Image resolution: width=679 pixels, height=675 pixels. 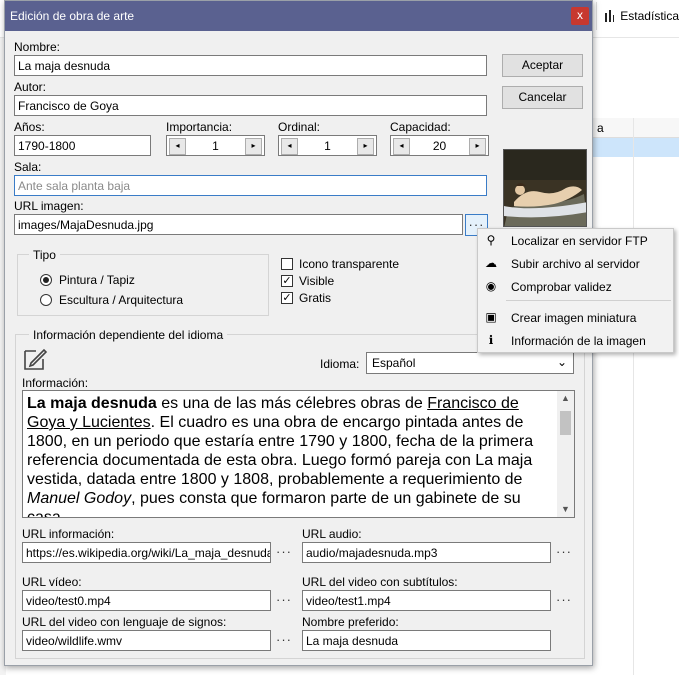 I want to click on autor-input: Francisco de Goya, so click(x=250, y=105).